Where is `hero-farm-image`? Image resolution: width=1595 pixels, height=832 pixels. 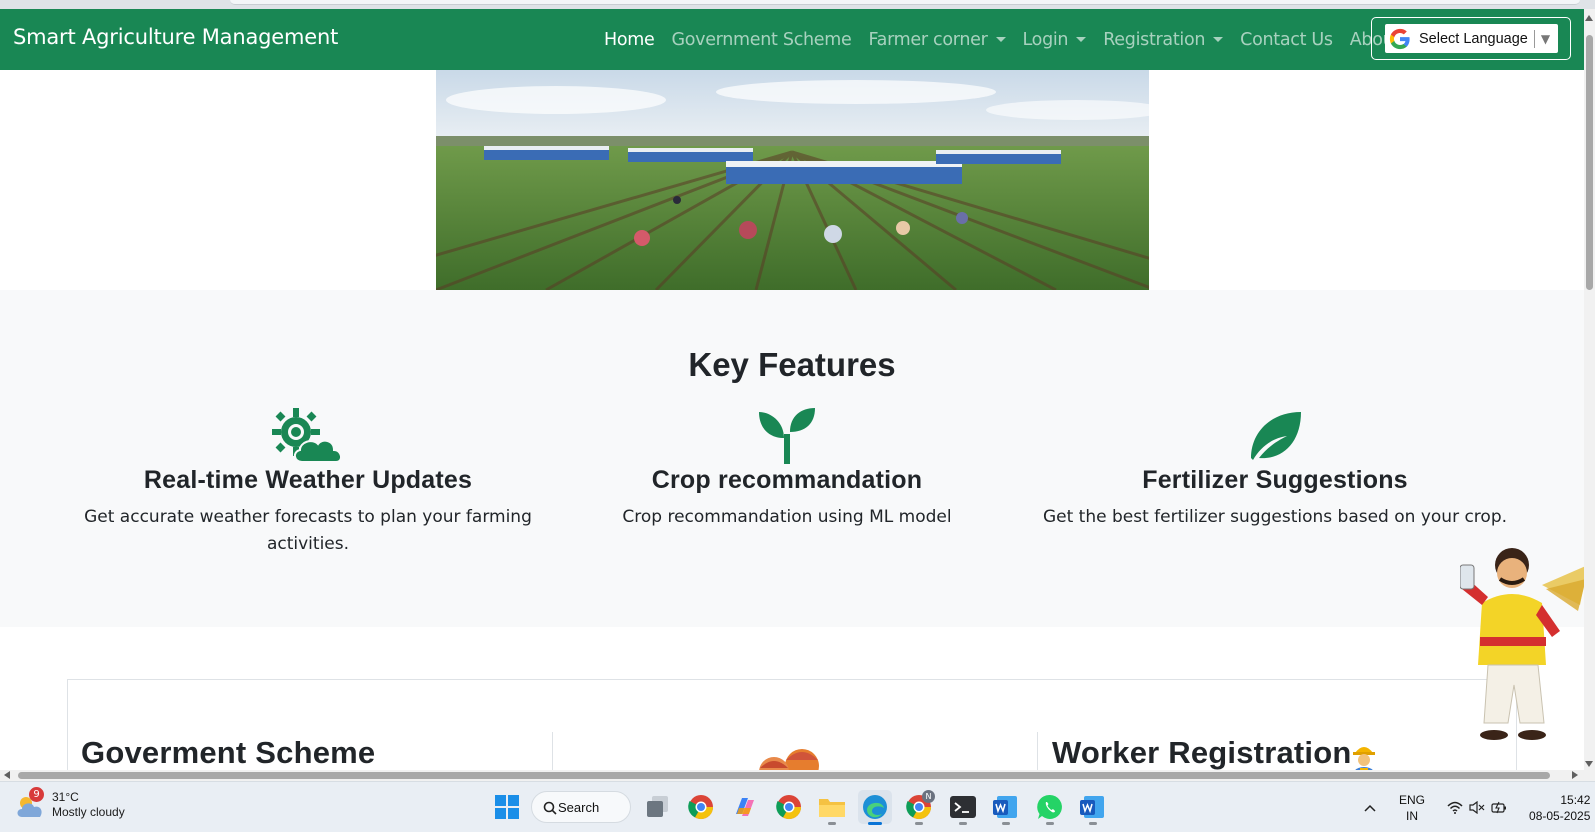 hero-farm-image is located at coordinates (792, 180).